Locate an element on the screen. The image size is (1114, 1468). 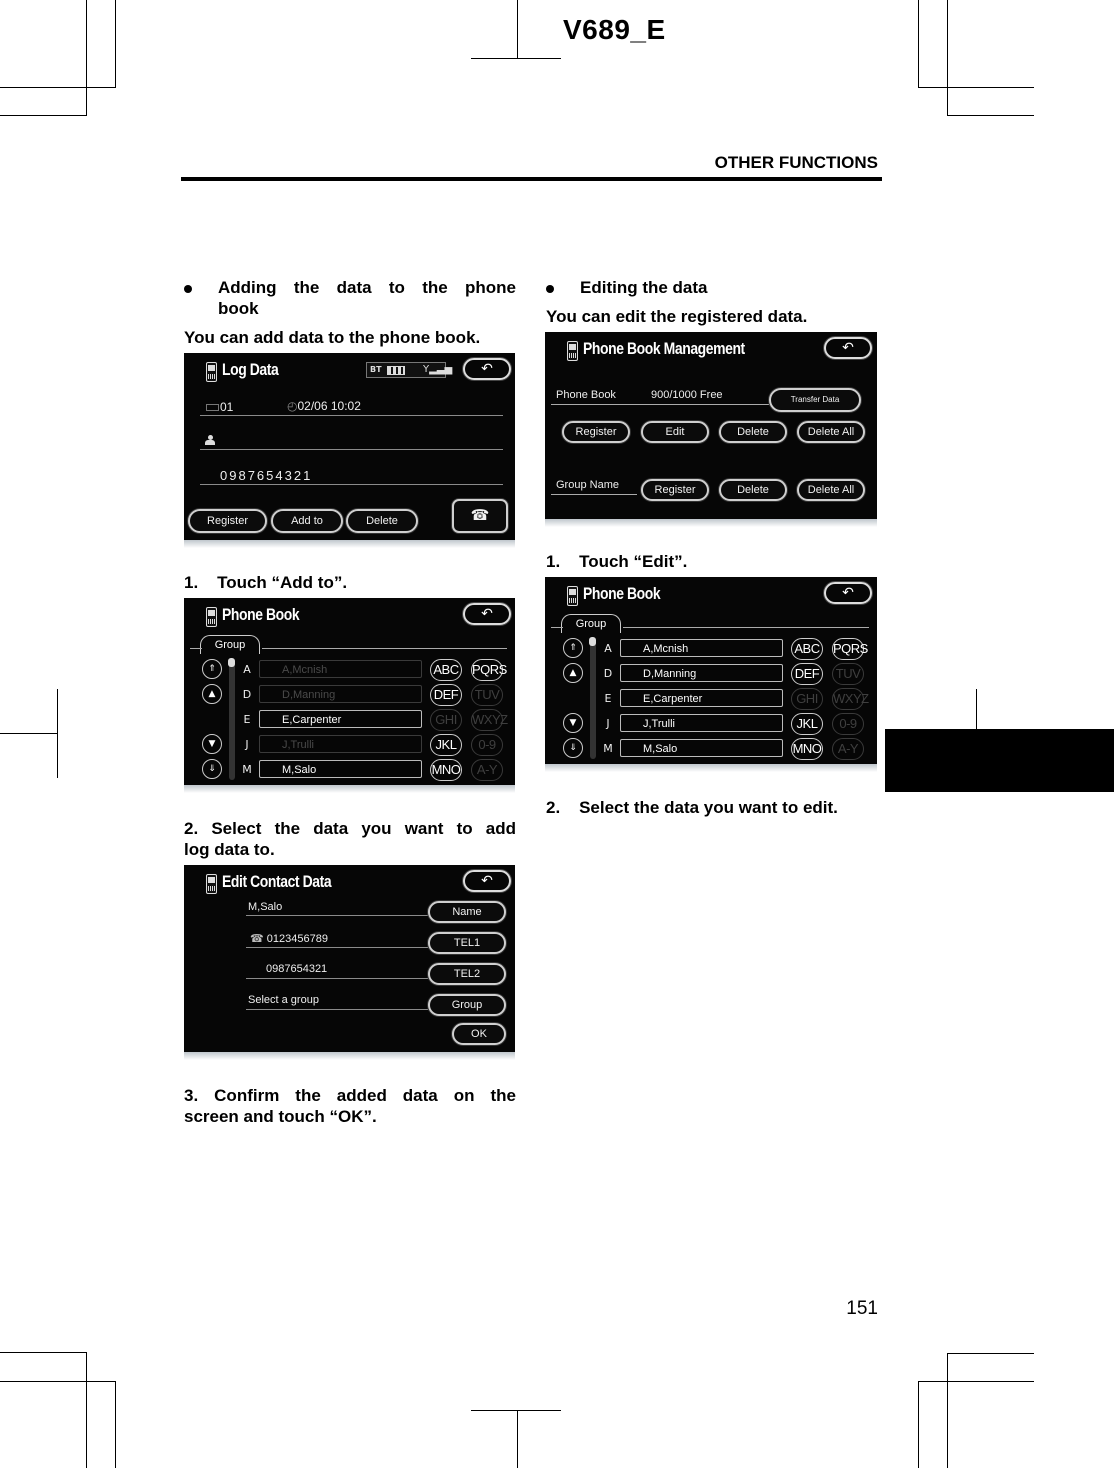
word: 3. is located at coordinates (191, 1095).